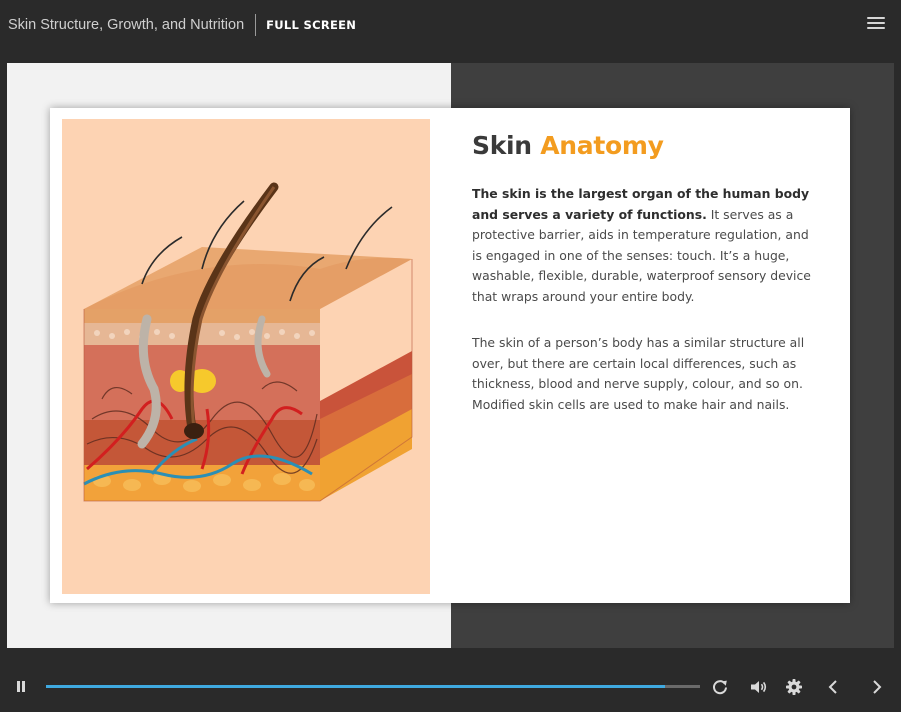  I want to click on hamburger-menu-icon, so click(876, 24).